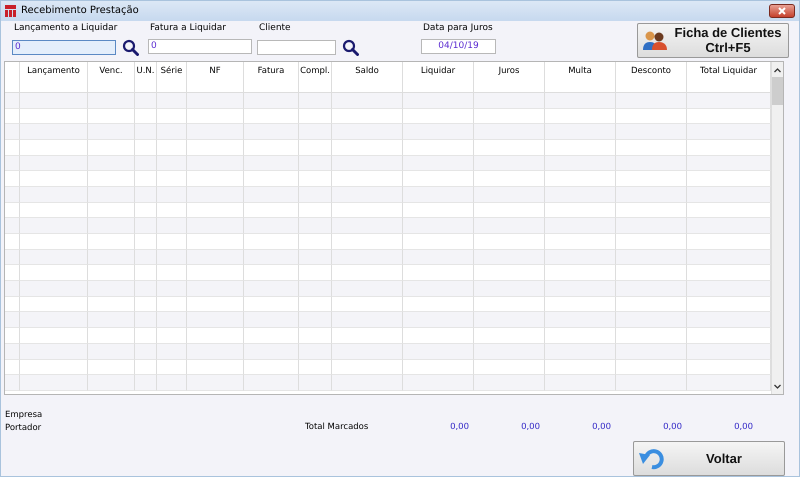 The height and width of the screenshot is (477, 800). What do you see at coordinates (24, 415) in the screenshot?
I see `footer-label: Empresa` at bounding box center [24, 415].